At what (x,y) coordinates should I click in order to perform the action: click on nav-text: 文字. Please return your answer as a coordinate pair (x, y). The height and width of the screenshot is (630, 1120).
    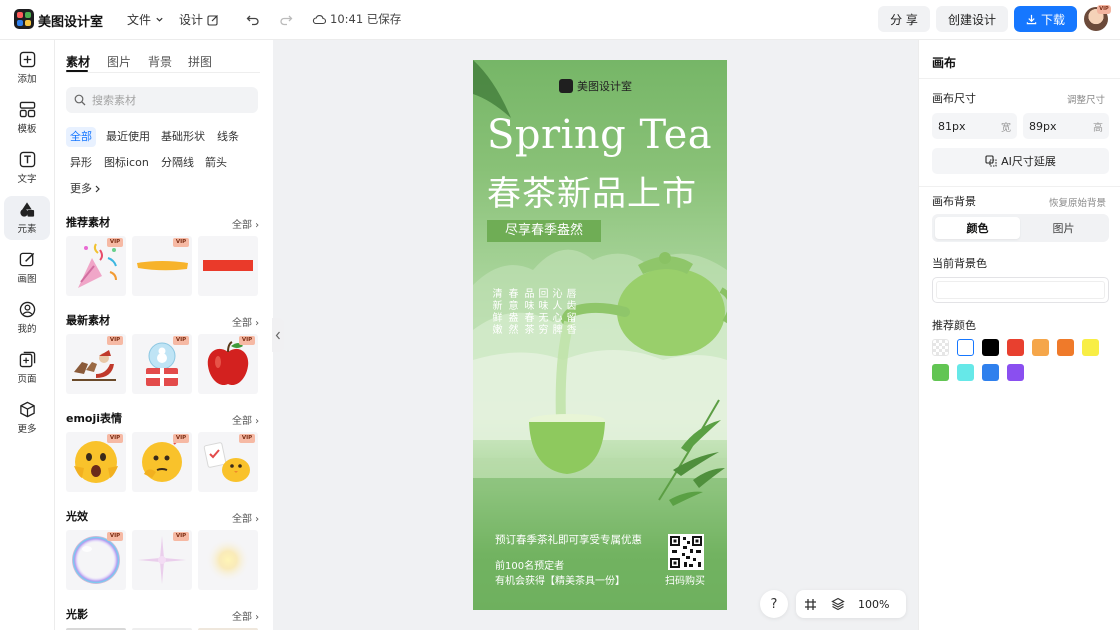
    Looking at the image, I should click on (27, 168).